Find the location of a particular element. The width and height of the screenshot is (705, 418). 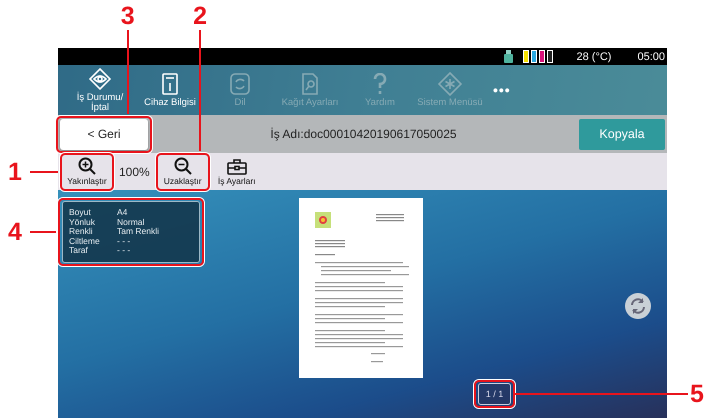

zoom-level: 100% is located at coordinates (134, 171).